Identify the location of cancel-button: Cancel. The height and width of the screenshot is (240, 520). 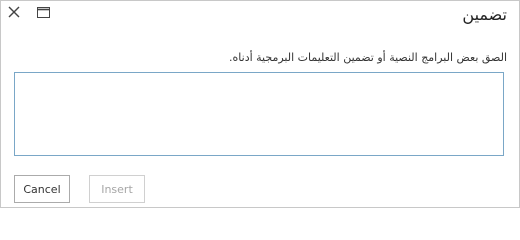
(42, 189).